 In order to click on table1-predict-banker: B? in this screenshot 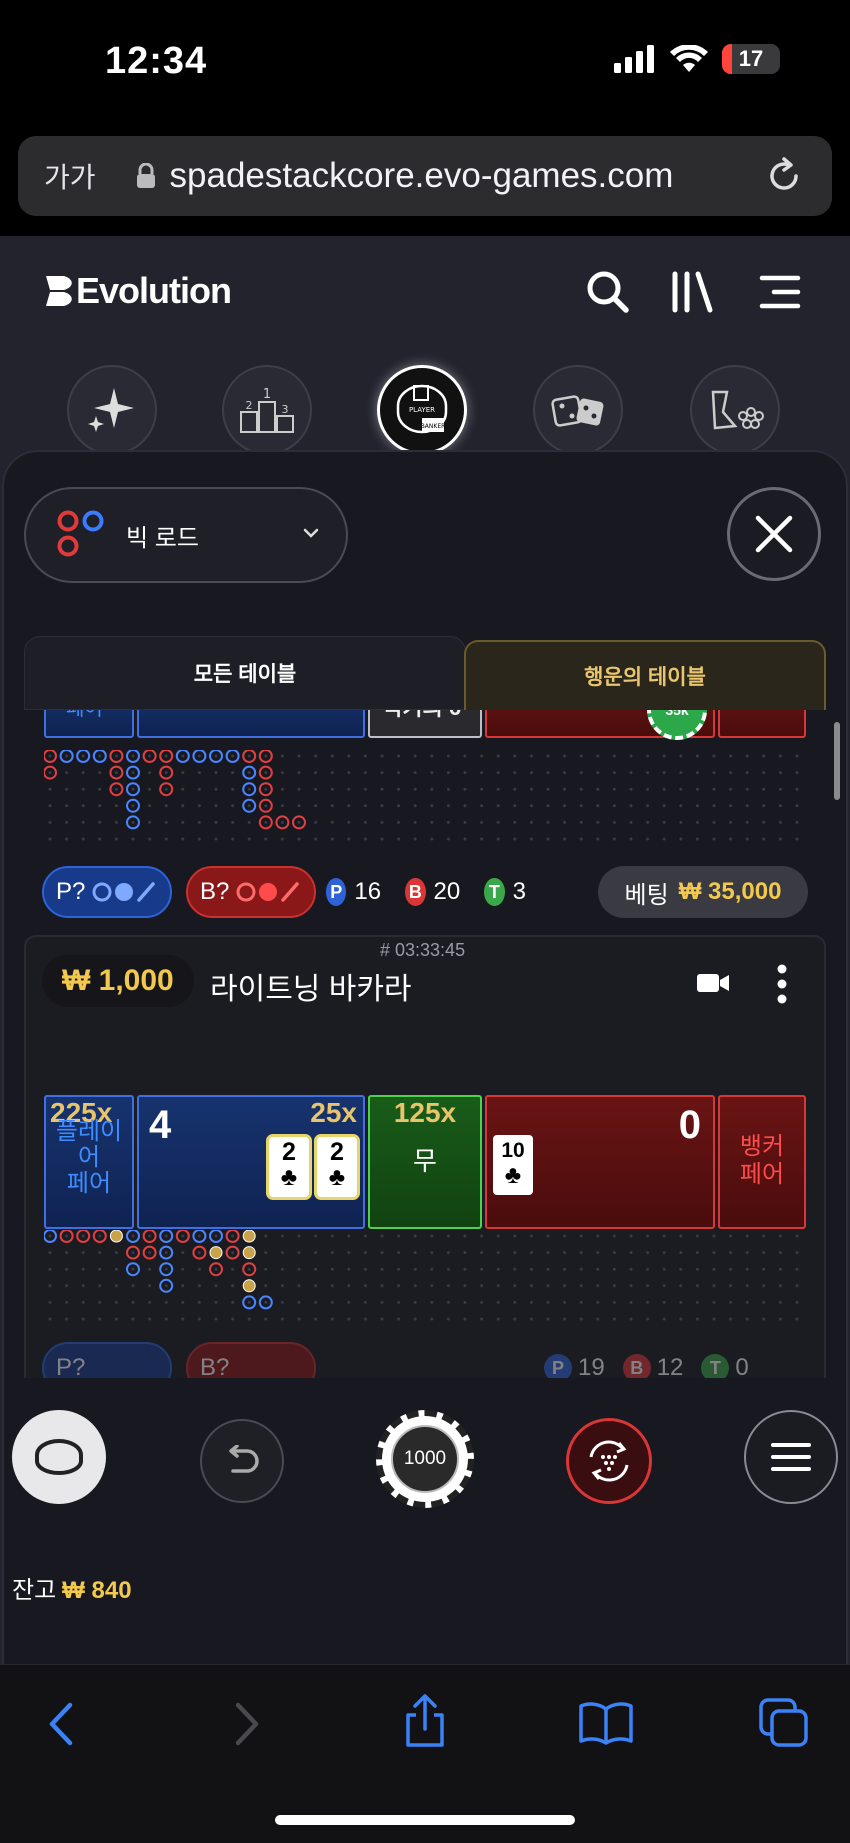, I will do `click(251, 892)`.